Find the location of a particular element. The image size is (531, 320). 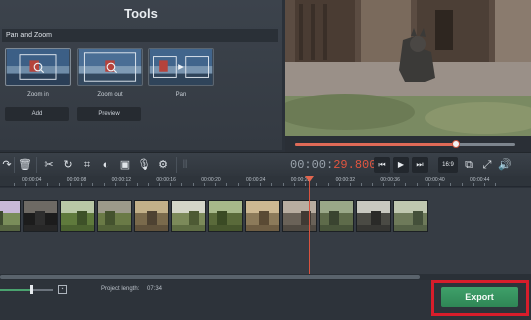

volume-icon: 🔊 is located at coordinates (505, 165).